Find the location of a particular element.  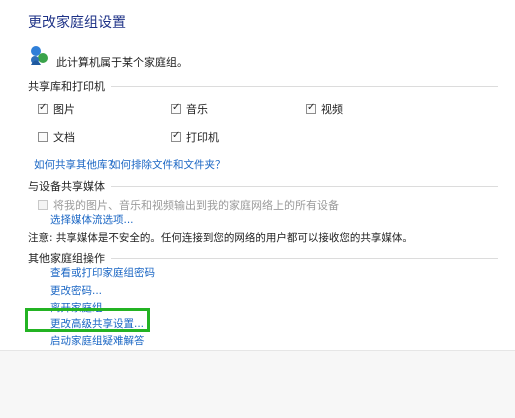

other-header-divider is located at coordinates (304, 258).